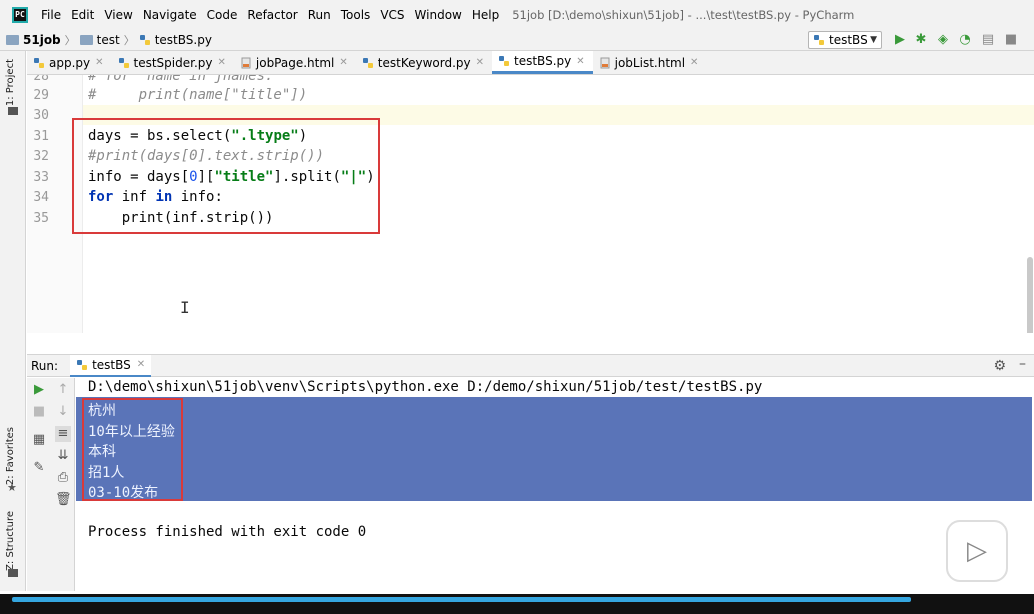 This screenshot has width=1034, height=614. Describe the element at coordinates (185, 307) in the screenshot. I see `text-cursor-icon: I` at that location.